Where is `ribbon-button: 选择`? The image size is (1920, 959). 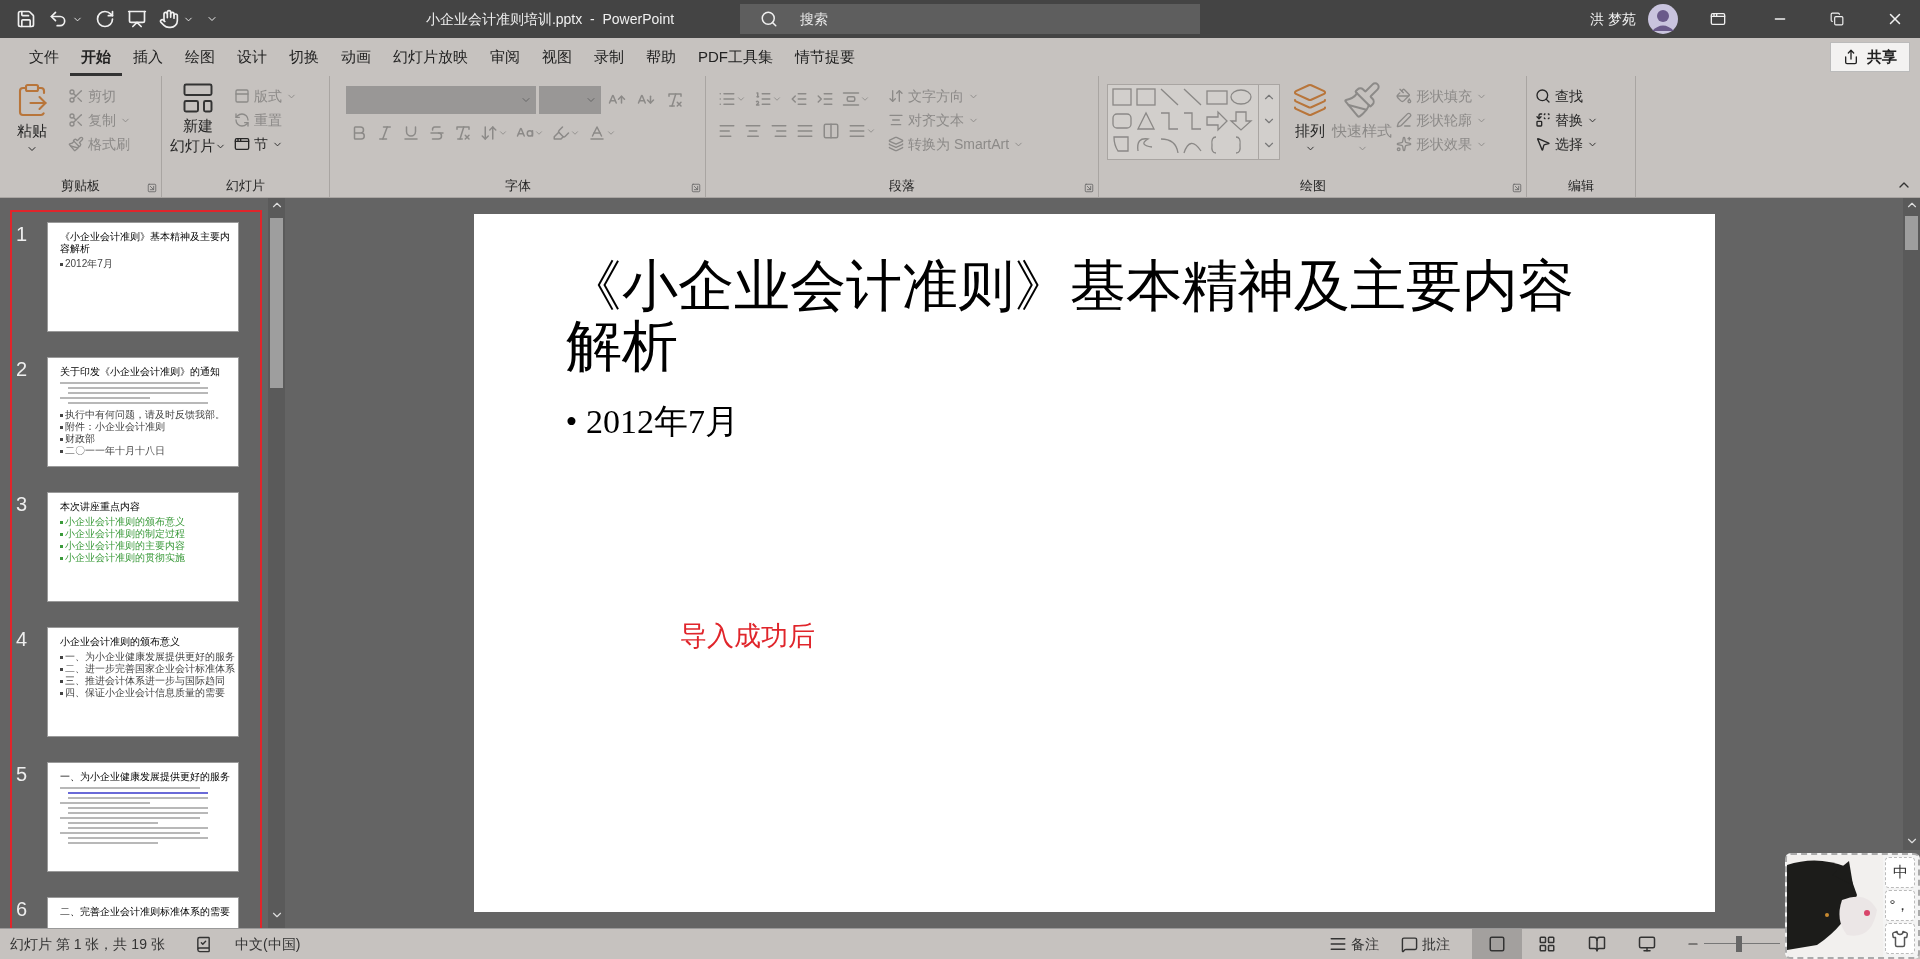
ribbon-button: 选择 is located at coordinates (1566, 144).